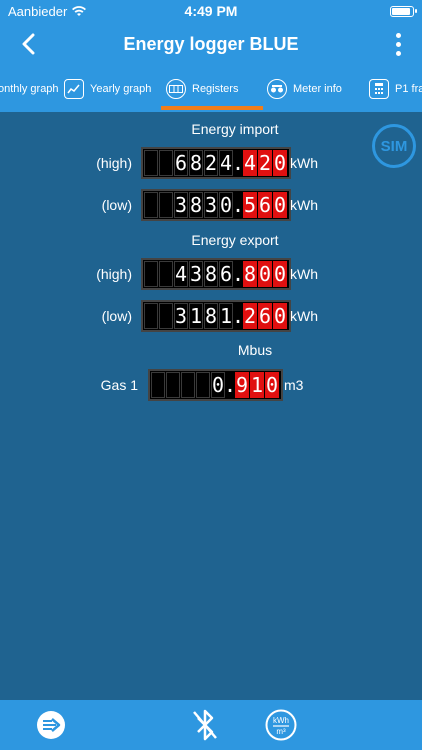 This screenshot has height=750, width=422. What do you see at coordinates (250, 274) in the screenshot?
I see `counter-decimal-digit: 8` at bounding box center [250, 274].